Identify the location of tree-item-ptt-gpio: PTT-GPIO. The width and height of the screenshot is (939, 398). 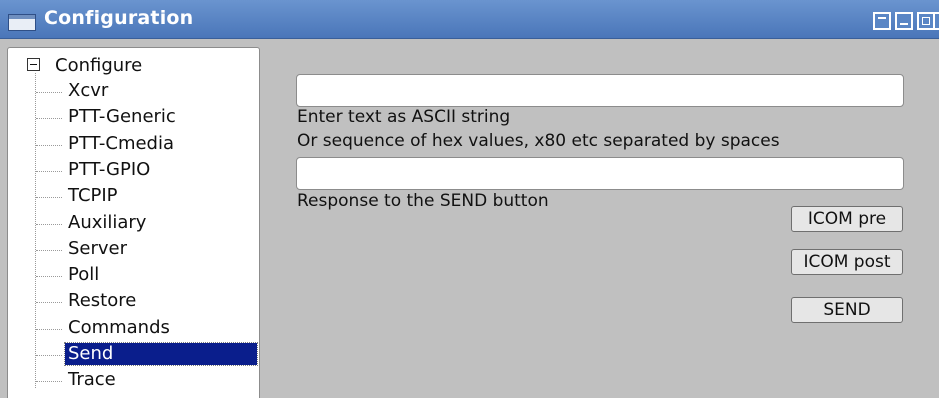
(134, 171).